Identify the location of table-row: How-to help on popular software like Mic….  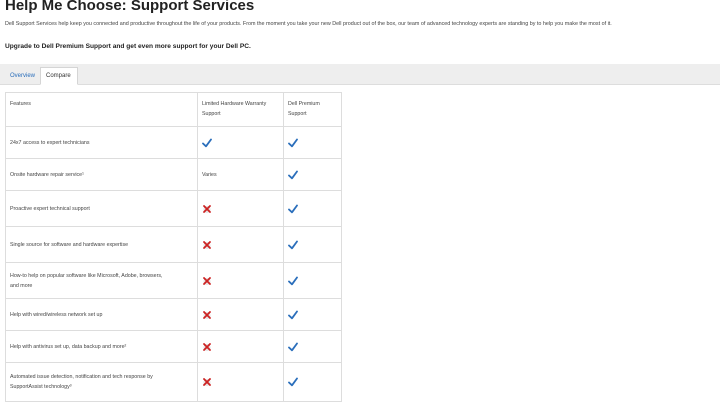
(173, 281).